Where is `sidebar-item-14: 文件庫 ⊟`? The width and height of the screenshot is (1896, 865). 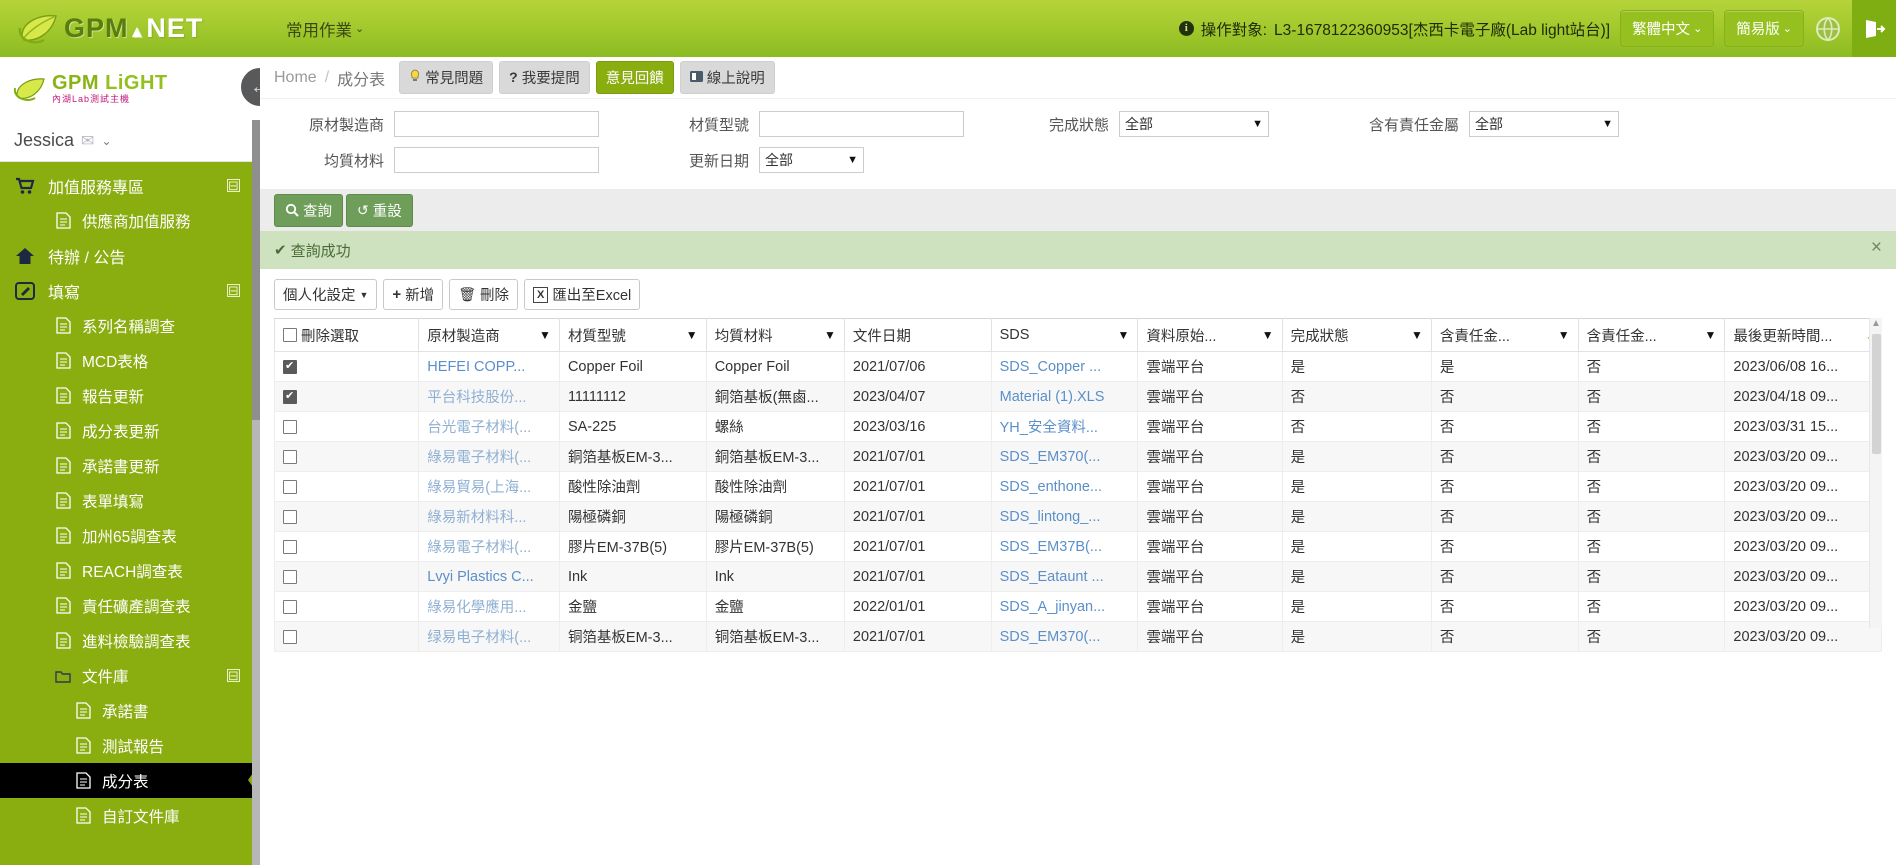
sidebar-item-14: 文件庫 ⊟ is located at coordinates (130, 675).